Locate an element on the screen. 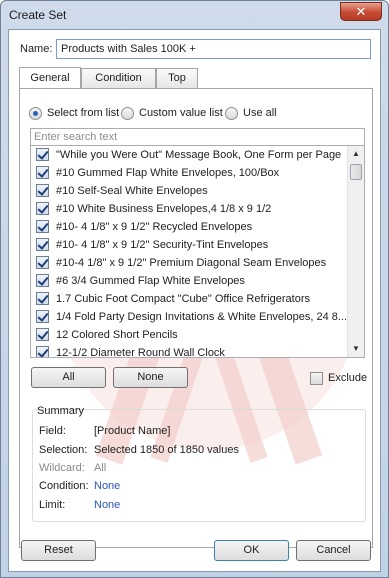 The width and height of the screenshot is (389, 578). list-item: #6 3/4 Gummed Flap White Envelopes is located at coordinates (188, 281).